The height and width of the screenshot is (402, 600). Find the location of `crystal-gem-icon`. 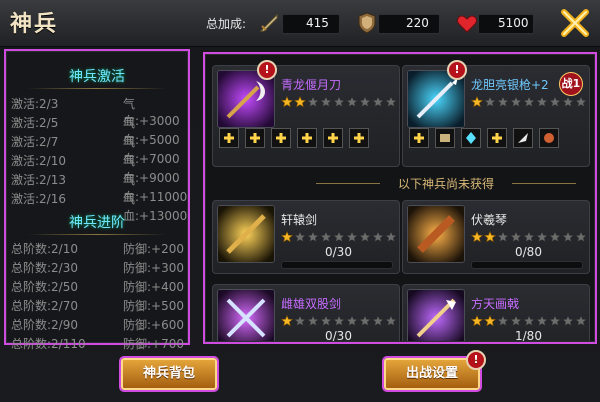

crystal-gem-icon is located at coordinates (471, 138).